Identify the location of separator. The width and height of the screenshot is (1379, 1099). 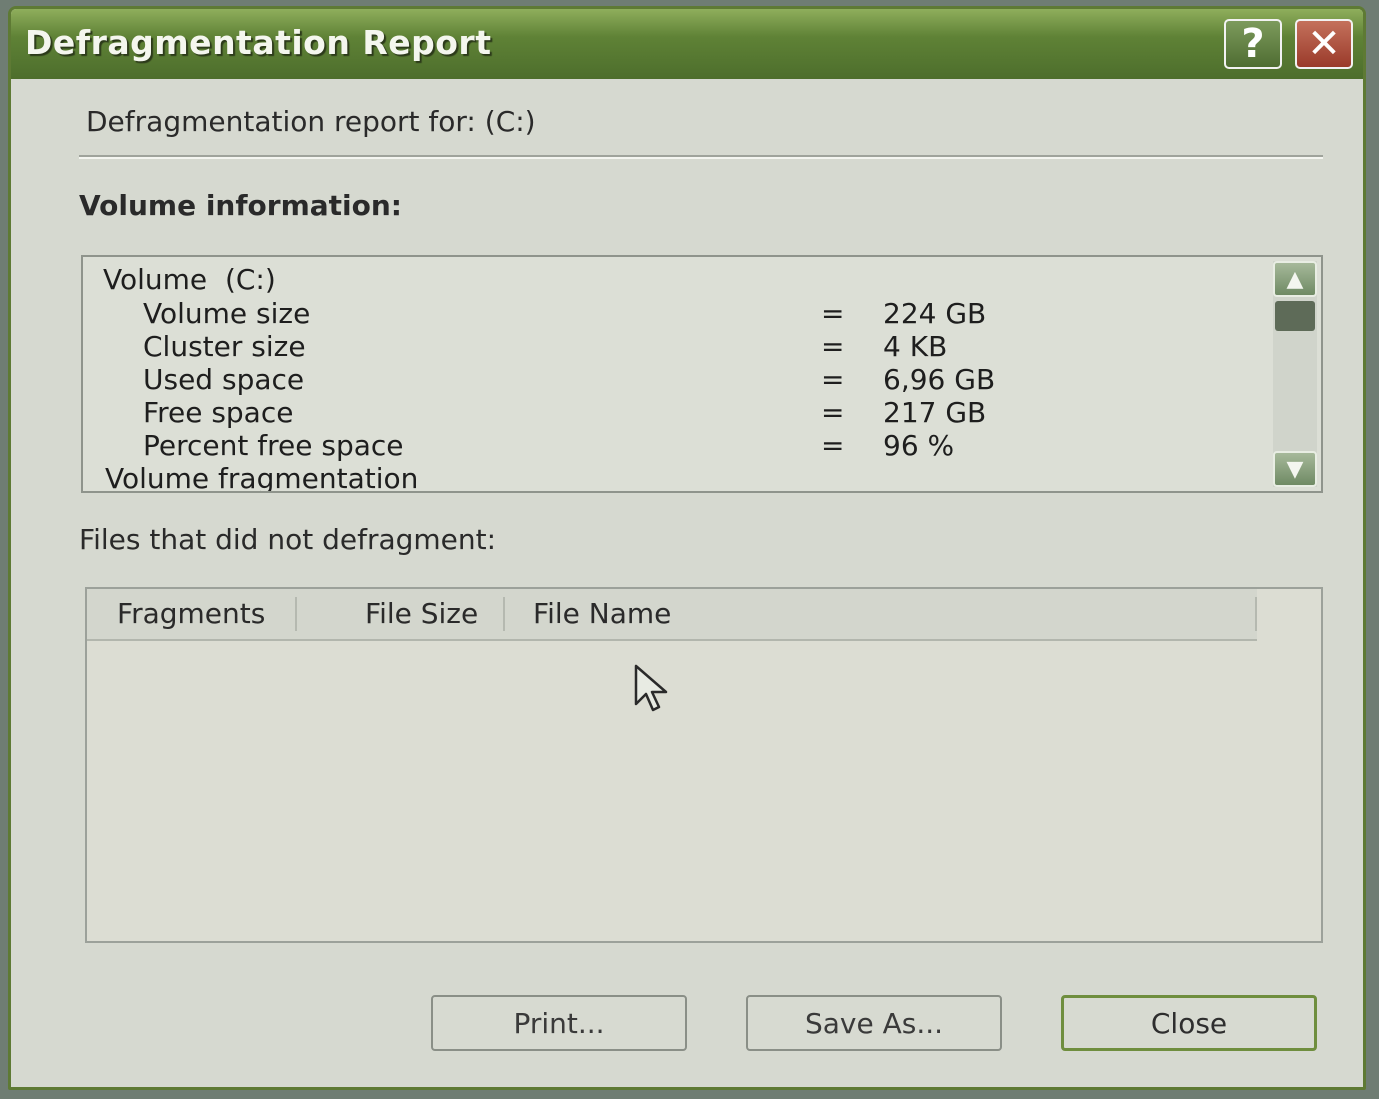
(701, 157).